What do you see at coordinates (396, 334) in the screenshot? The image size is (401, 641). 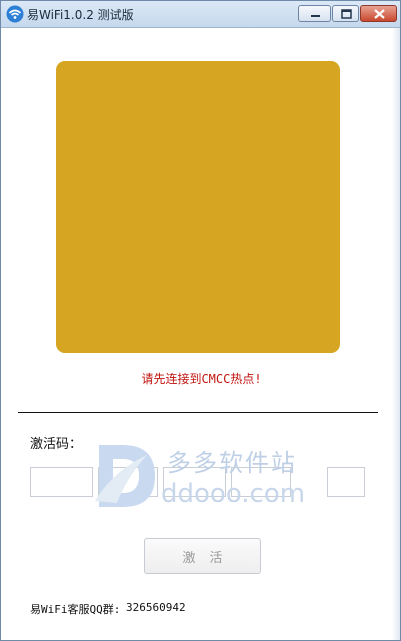 I see `right-edge-strip` at bounding box center [396, 334].